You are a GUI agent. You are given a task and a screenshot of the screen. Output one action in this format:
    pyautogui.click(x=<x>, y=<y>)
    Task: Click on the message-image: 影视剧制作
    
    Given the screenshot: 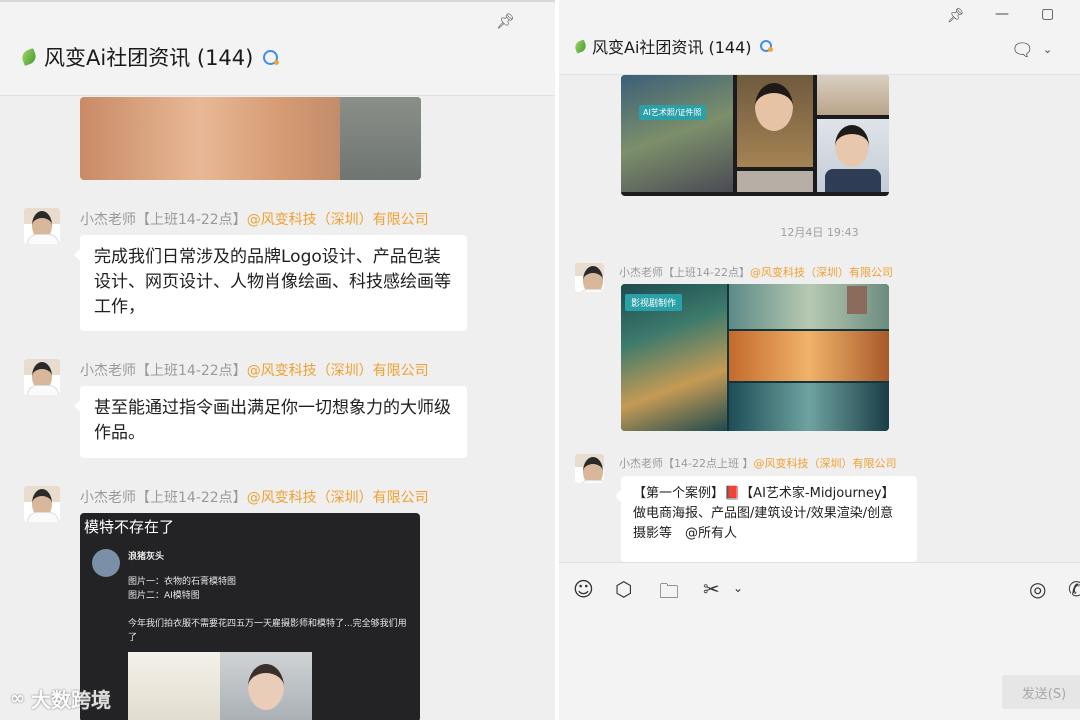 What is the action you would take?
    pyautogui.click(x=755, y=357)
    